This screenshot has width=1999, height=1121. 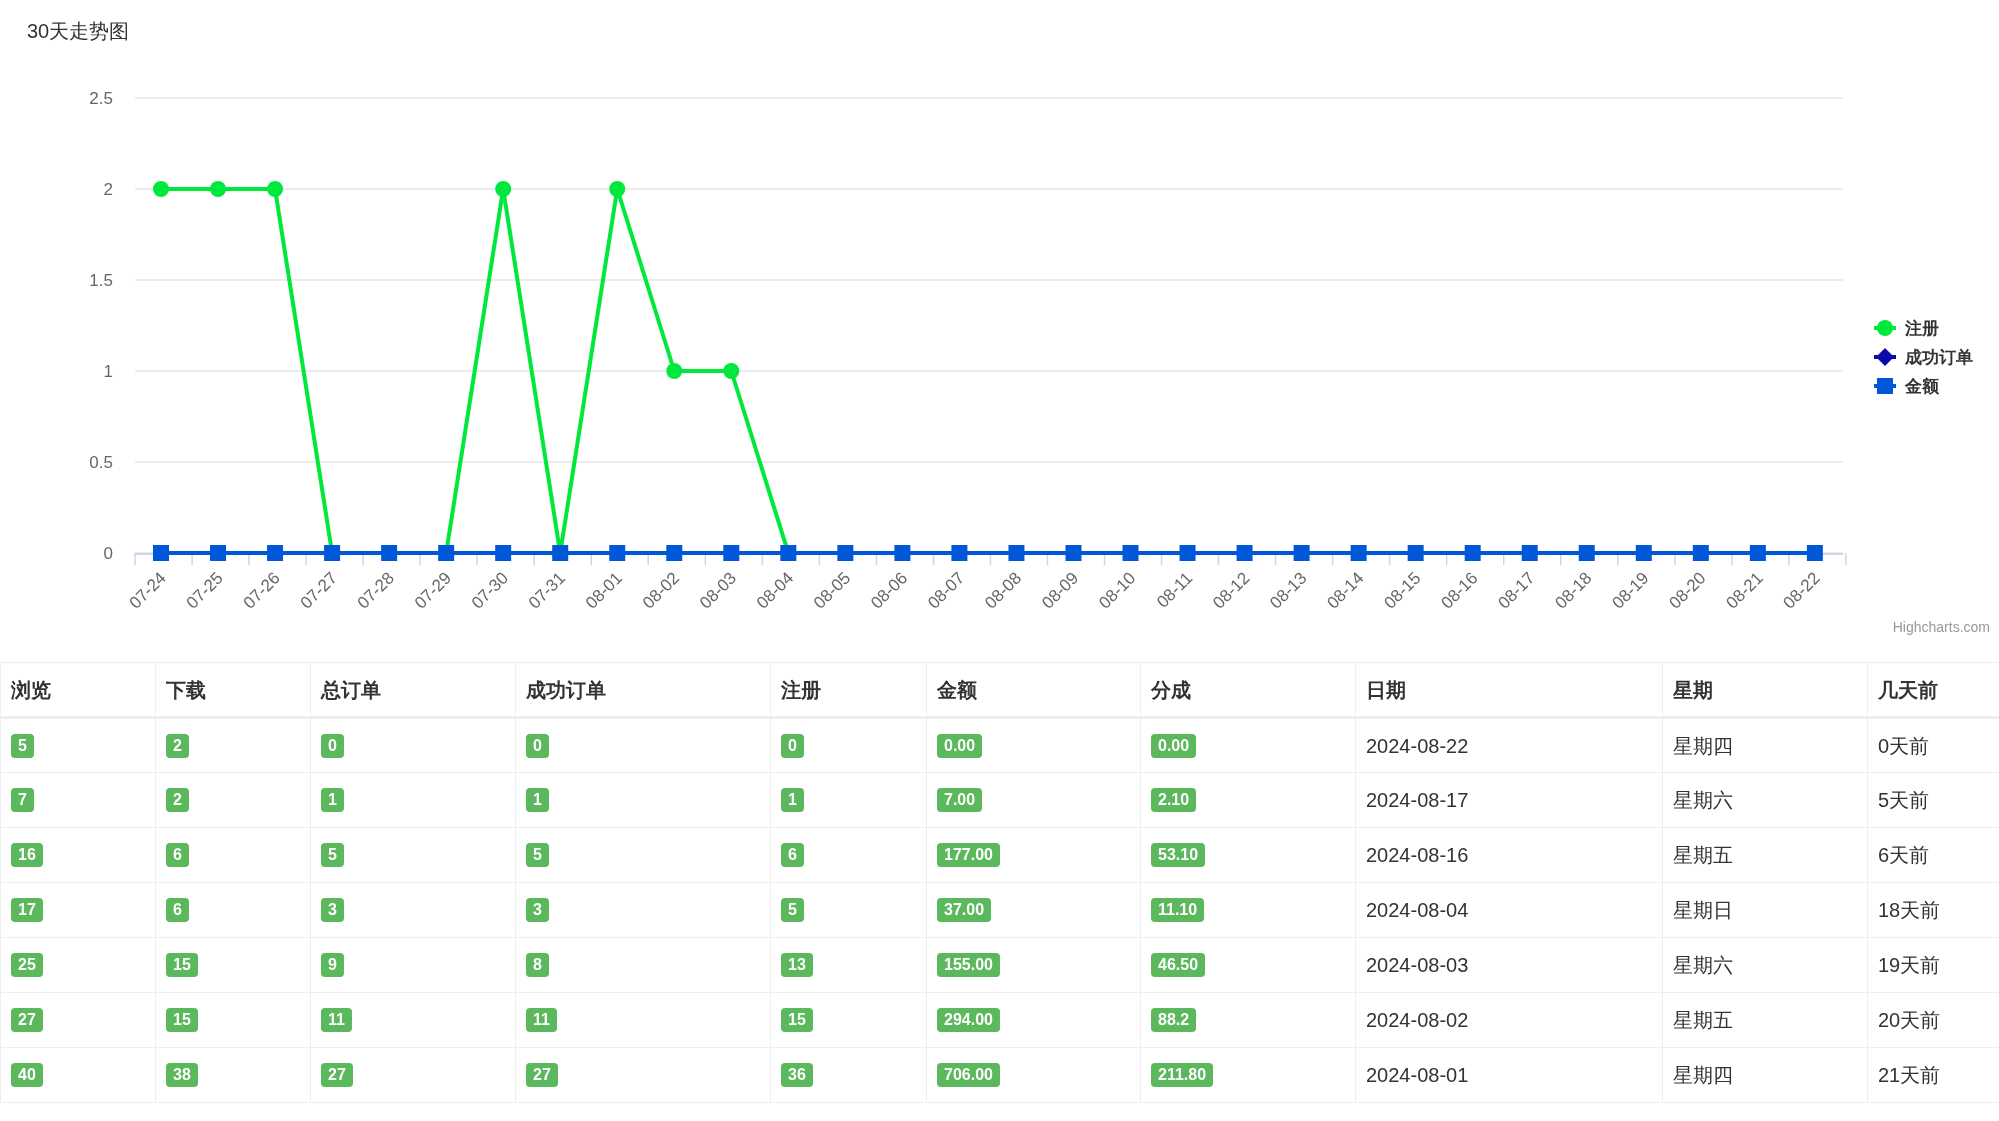 I want to click on column-header: 下载, so click(x=233, y=690).